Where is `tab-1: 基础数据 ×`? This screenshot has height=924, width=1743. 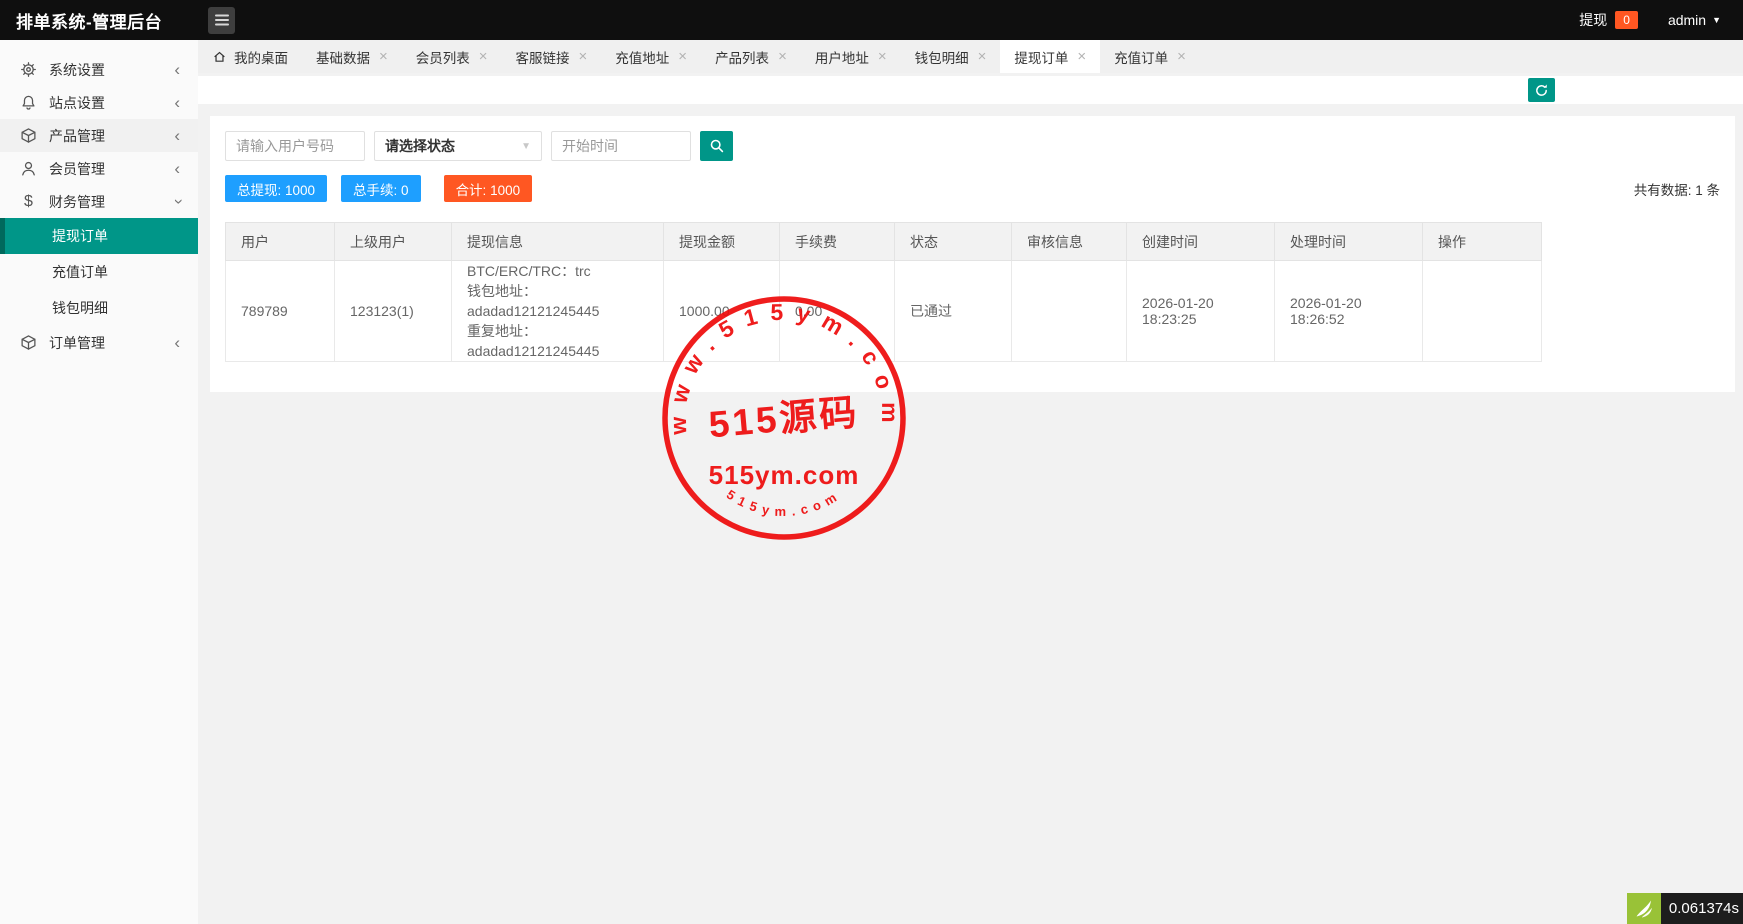
tab-1: 基础数据 × is located at coordinates (352, 56).